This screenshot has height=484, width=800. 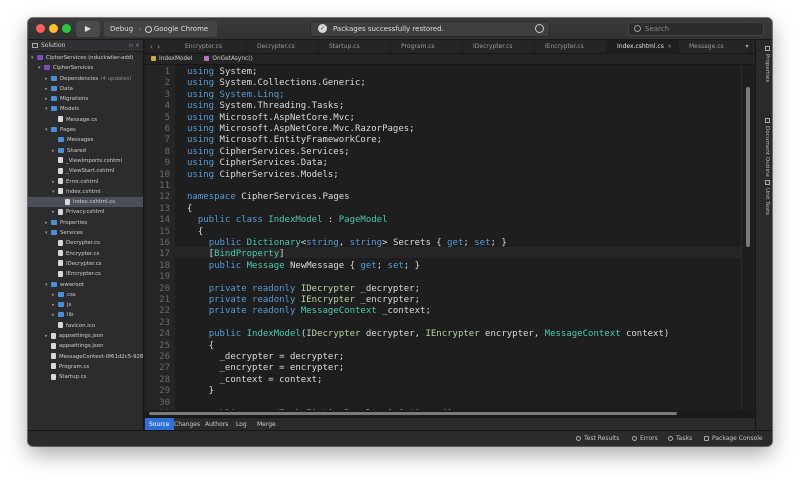 I want to click on code-line: _context = context;, so click(x=255, y=380).